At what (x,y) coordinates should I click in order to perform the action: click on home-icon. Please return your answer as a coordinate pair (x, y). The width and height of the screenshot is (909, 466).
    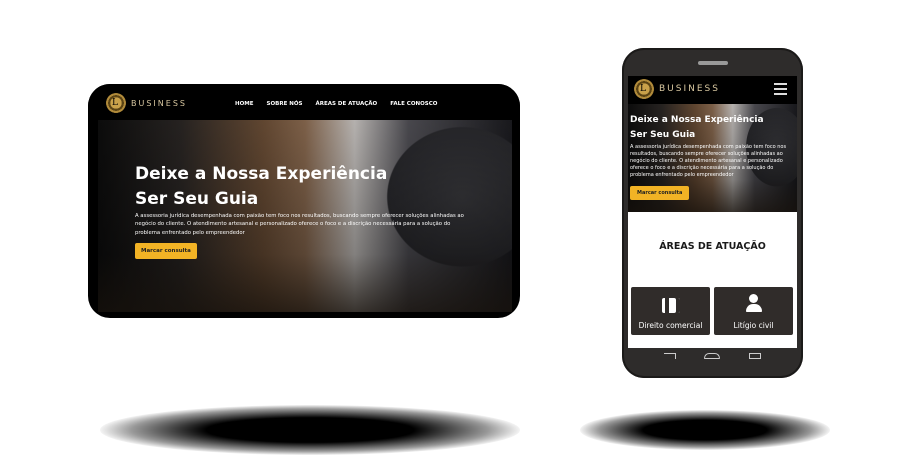
    Looking at the image, I should click on (712, 356).